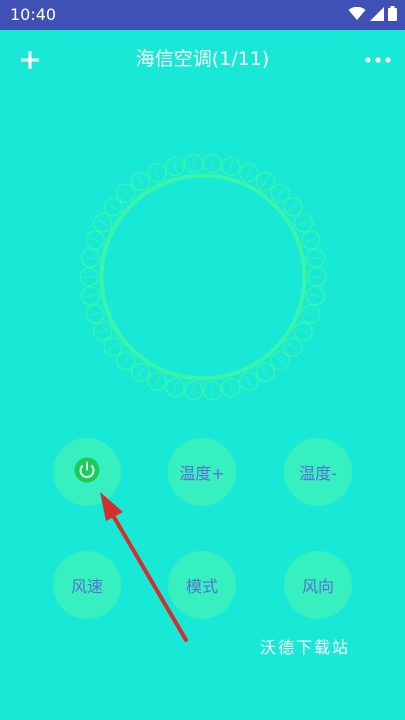  What do you see at coordinates (305, 647) in the screenshot?
I see `watermark-text: 沃德下载站` at bounding box center [305, 647].